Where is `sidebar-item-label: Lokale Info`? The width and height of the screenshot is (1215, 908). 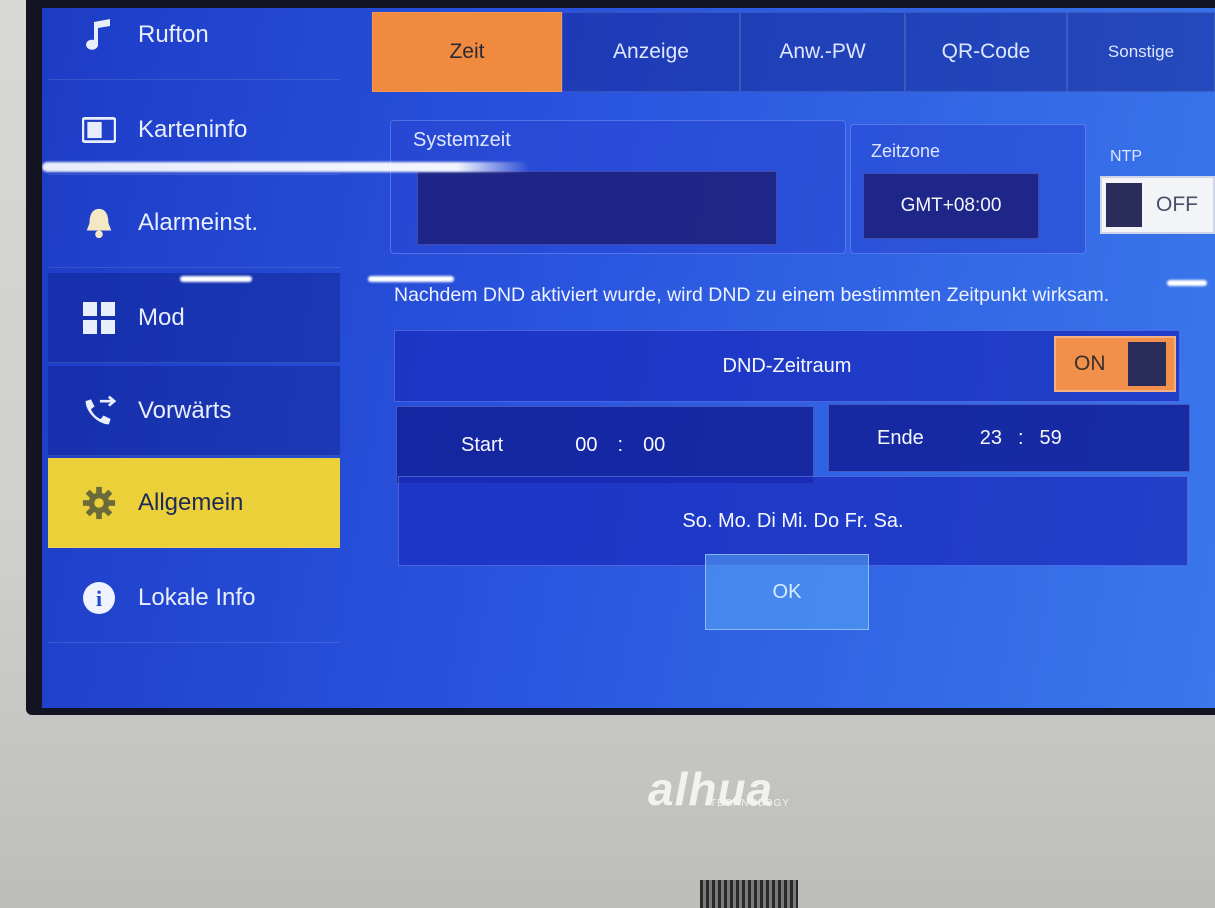
sidebar-item-label: Lokale Info is located at coordinates (197, 597).